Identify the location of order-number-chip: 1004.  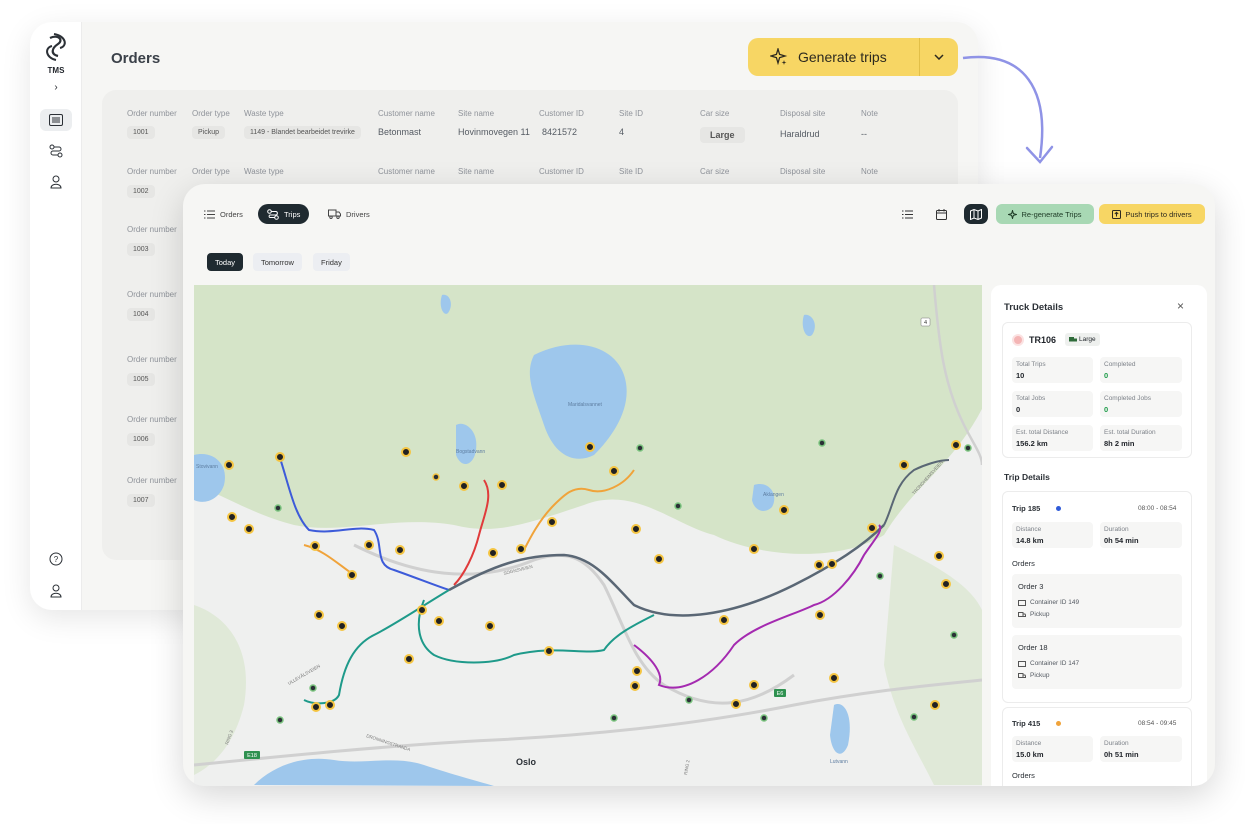
(141, 314).